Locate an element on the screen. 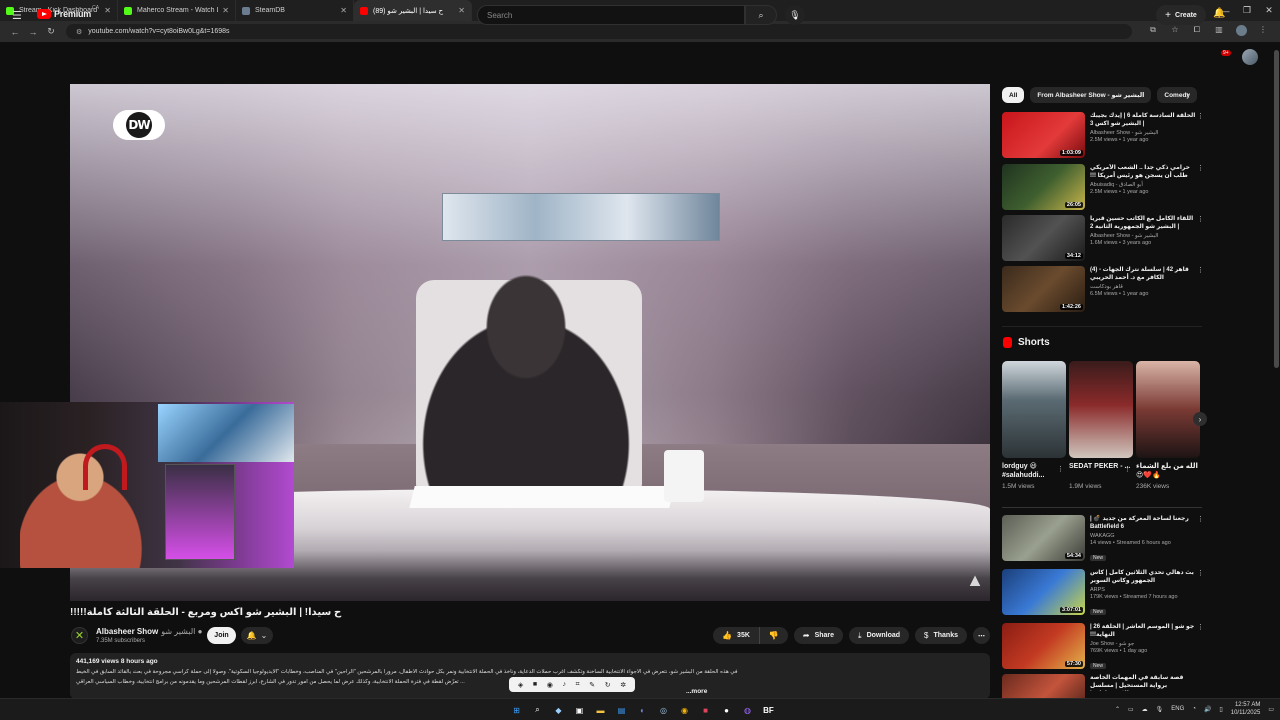 The height and width of the screenshot is (720, 1280). create-button: + Create is located at coordinates (1181, 15).